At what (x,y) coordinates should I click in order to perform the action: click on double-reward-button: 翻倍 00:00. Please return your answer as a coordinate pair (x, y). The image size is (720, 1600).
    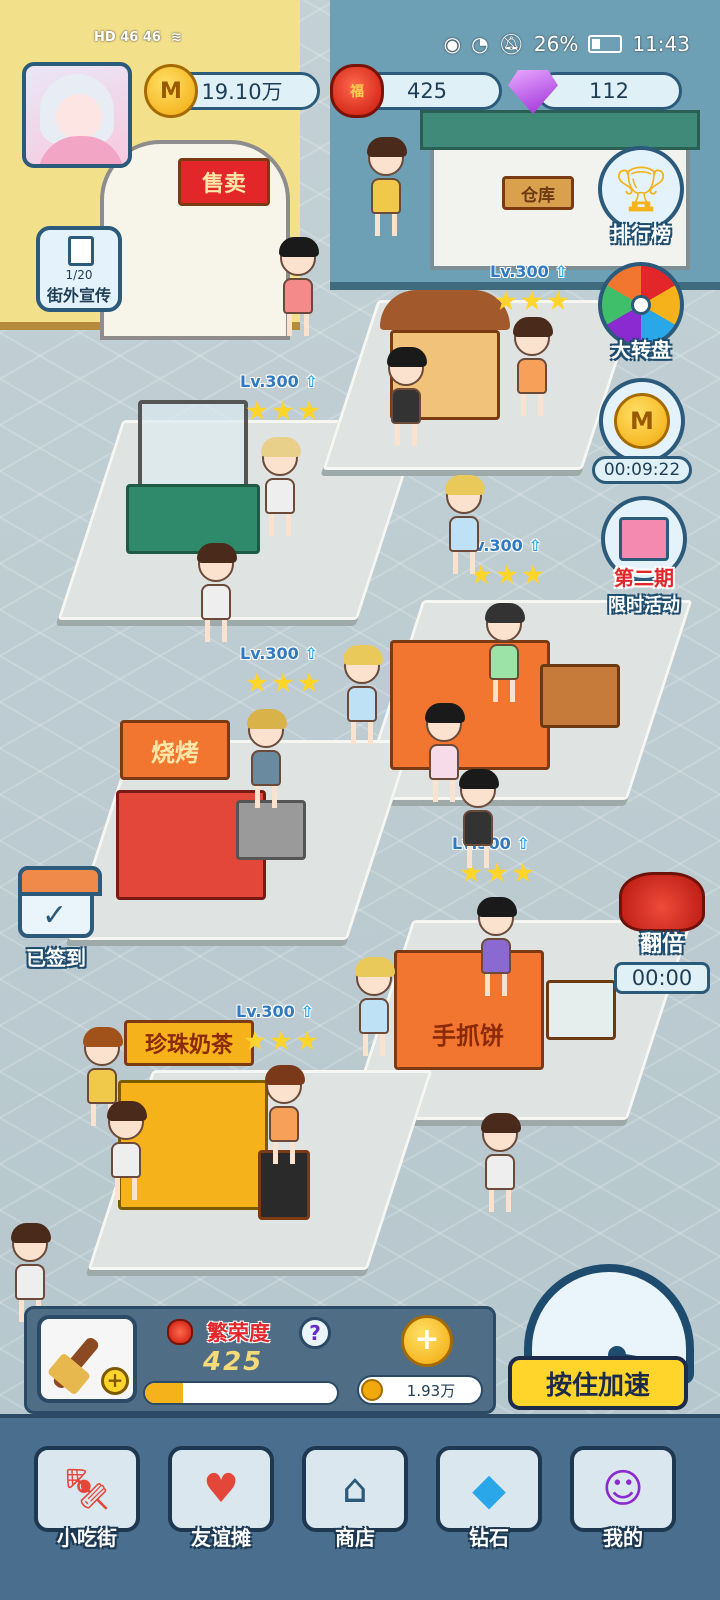
    Looking at the image, I should click on (662, 933).